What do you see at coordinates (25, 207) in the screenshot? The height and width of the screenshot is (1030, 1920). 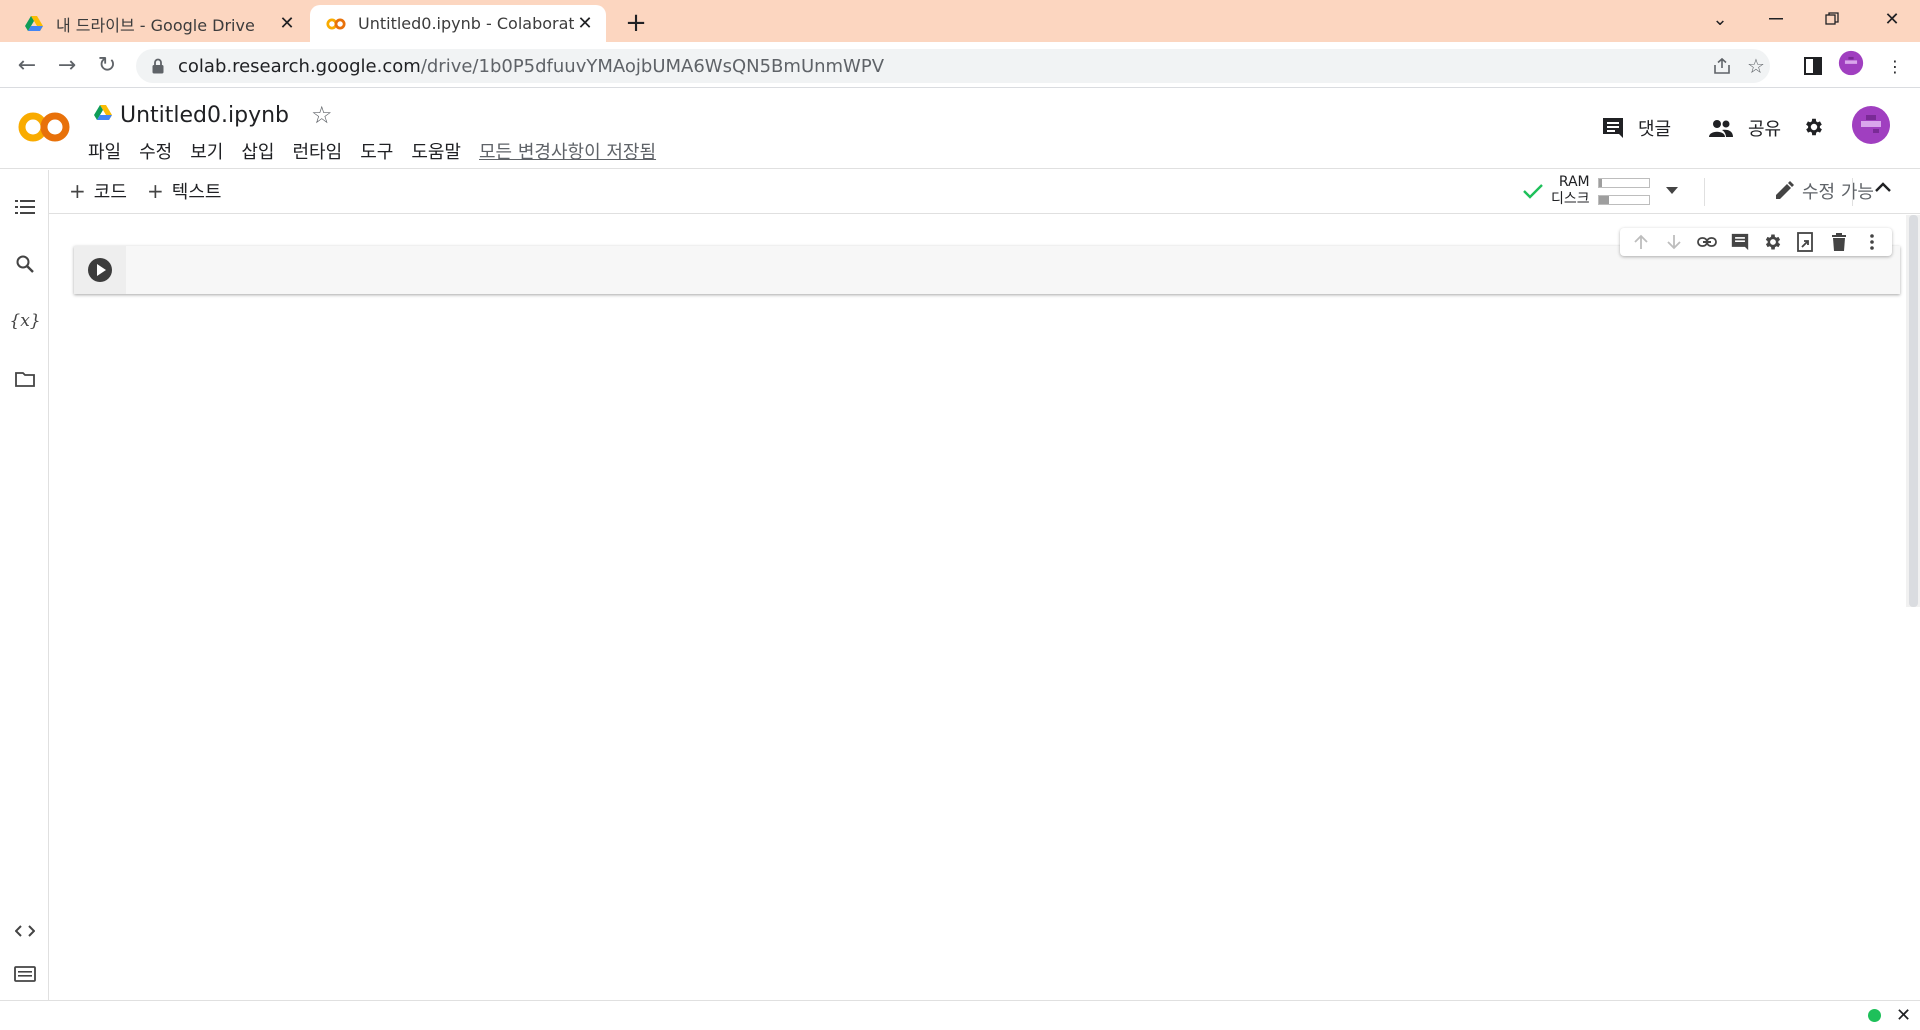 I see `table-of-contents-icon` at bounding box center [25, 207].